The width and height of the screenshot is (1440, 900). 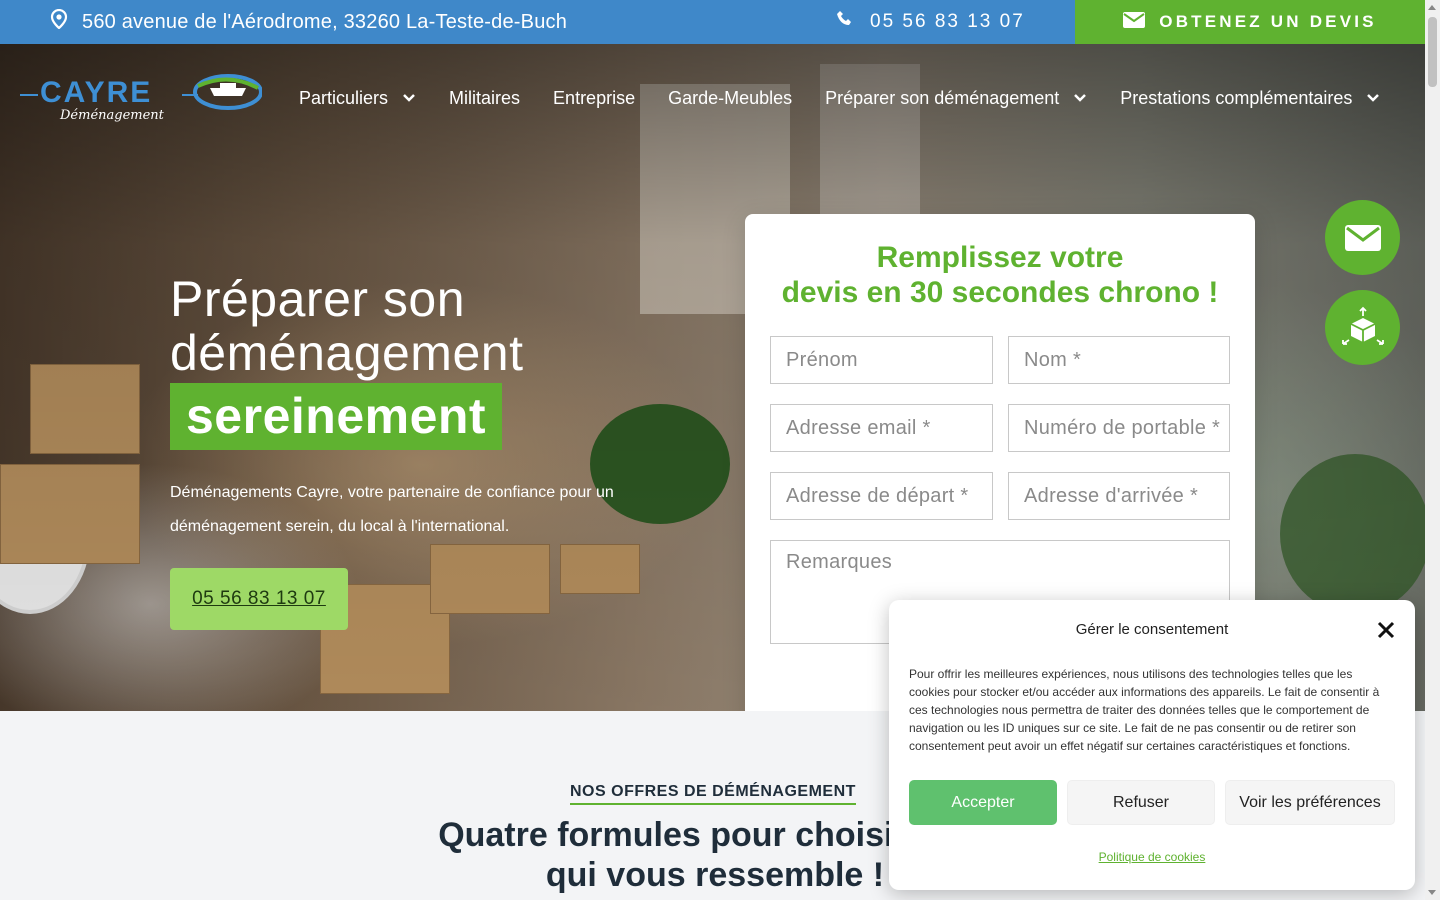 I want to click on scroll-up-arrow, so click(x=1432, y=7).